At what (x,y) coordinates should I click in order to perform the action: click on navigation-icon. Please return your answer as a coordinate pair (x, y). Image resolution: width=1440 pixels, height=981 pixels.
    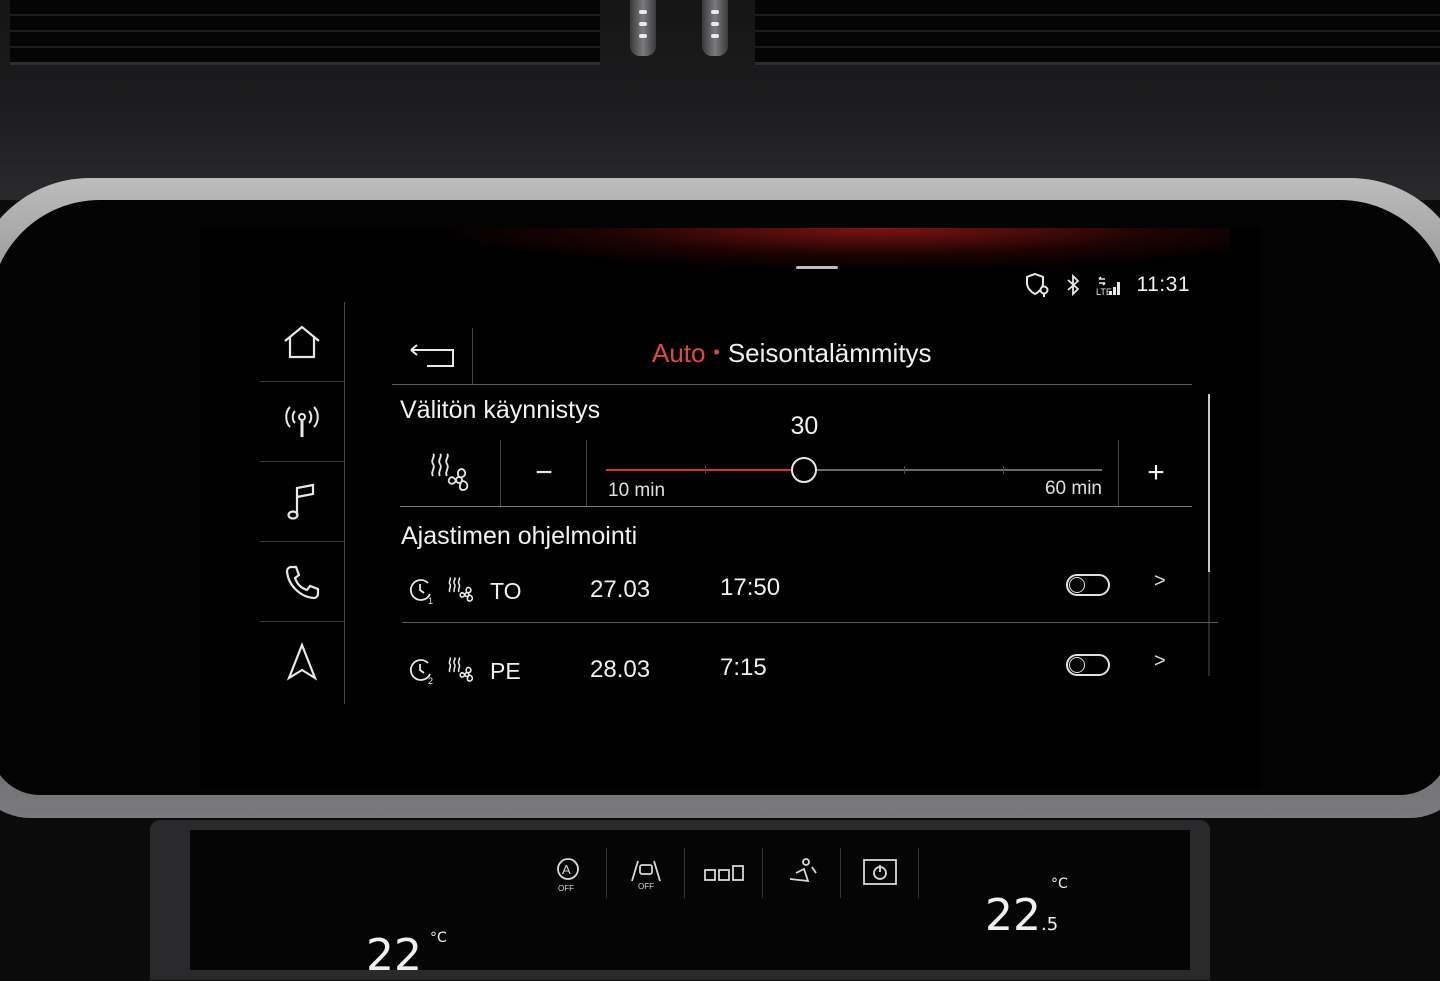
    Looking at the image, I should click on (302, 661).